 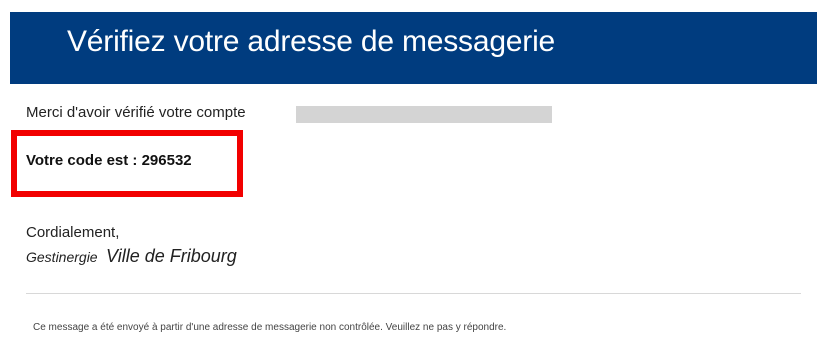 What do you see at coordinates (171, 256) in the screenshot?
I see `signature-city: Ville de Fribourg` at bounding box center [171, 256].